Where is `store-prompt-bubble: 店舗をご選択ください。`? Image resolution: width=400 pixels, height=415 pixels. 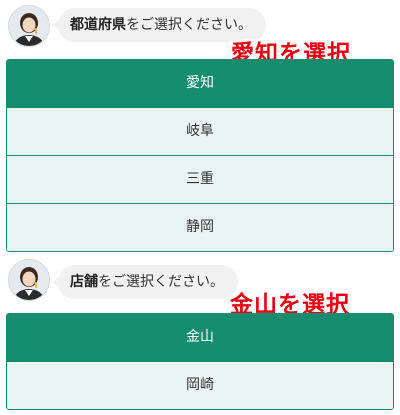
store-prompt-bubble: 店舗をご選択ください。 is located at coordinates (145, 282).